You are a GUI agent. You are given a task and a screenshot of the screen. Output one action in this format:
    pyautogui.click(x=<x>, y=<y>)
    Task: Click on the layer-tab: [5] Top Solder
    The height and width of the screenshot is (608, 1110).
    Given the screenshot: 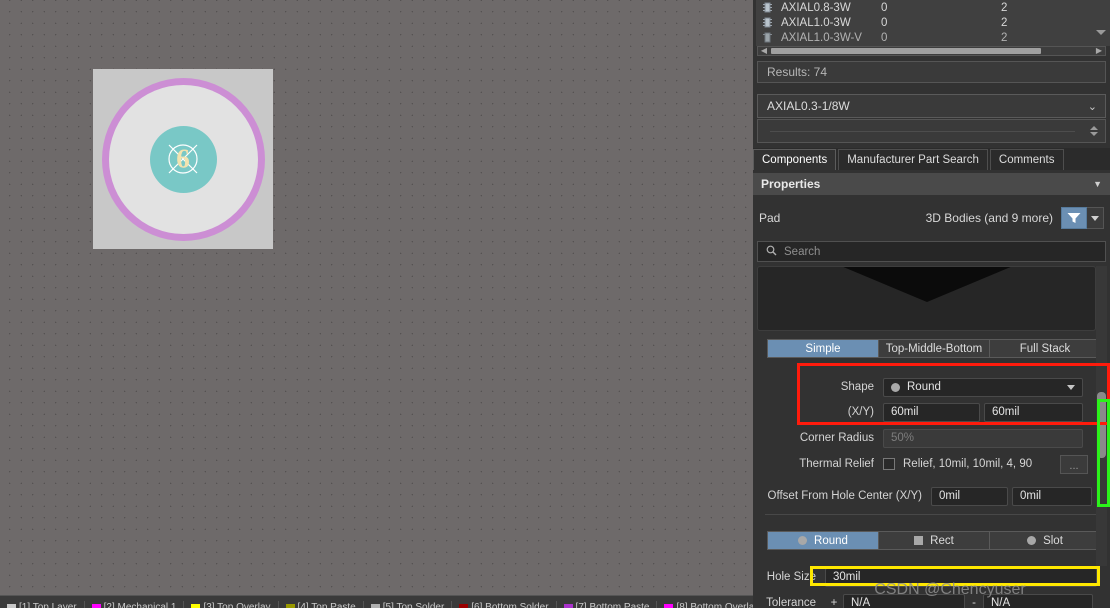 What is the action you would take?
    pyautogui.click(x=408, y=604)
    